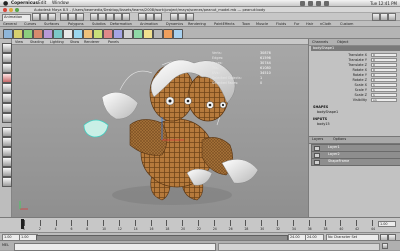  I want to click on rotate-tool-icon, so click(7, 88).